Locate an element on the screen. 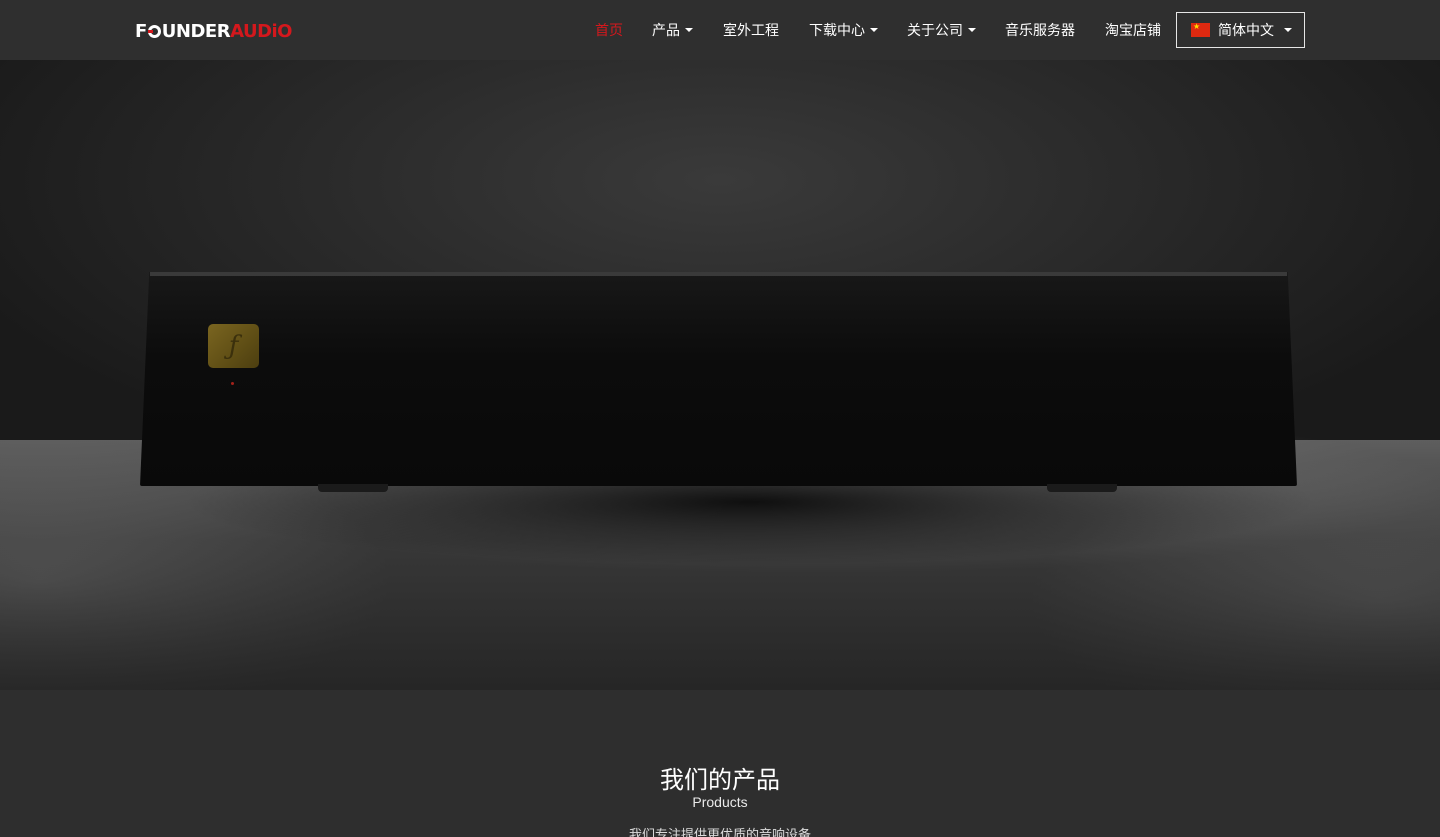 This screenshot has width=1440, height=837. nav-item-home: 首页 is located at coordinates (609, 30).